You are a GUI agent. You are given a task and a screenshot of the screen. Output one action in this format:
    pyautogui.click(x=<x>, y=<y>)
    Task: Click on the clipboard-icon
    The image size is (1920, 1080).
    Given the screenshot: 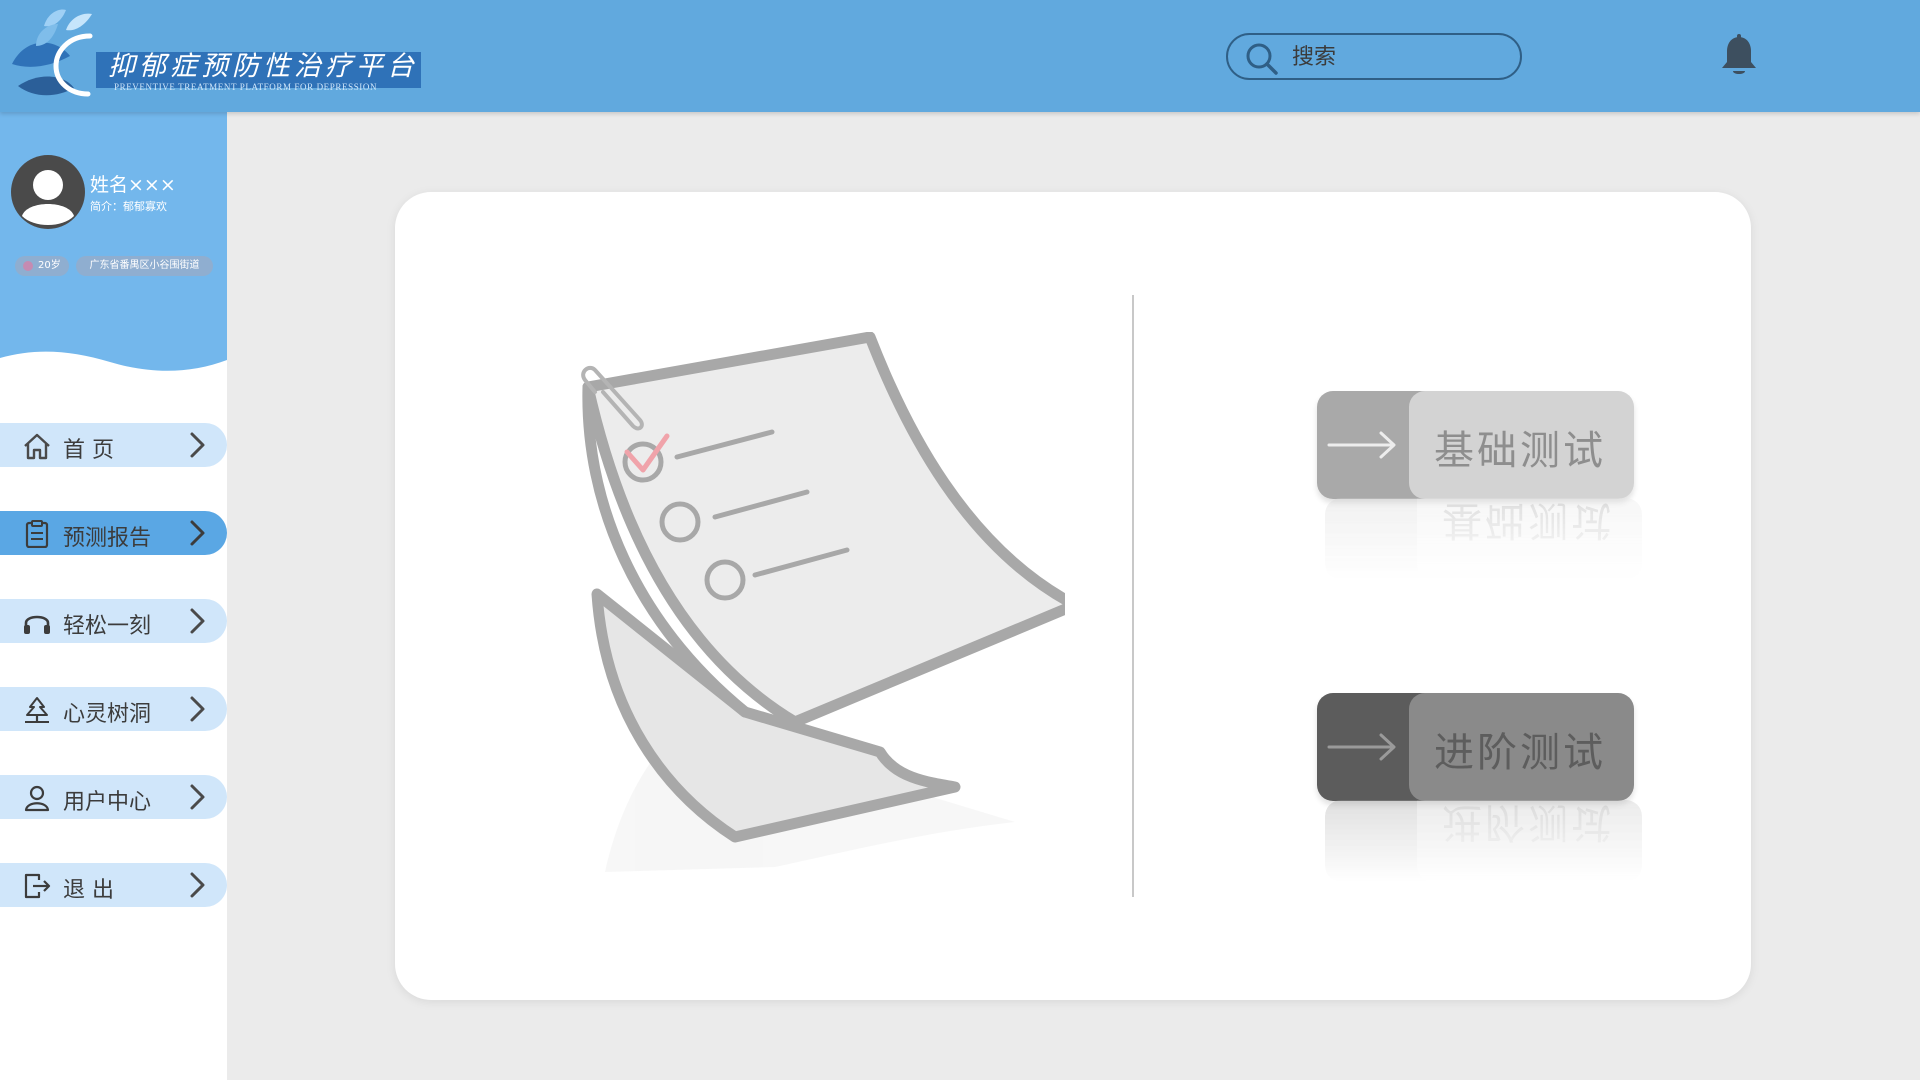 What is the action you would take?
    pyautogui.click(x=37, y=534)
    